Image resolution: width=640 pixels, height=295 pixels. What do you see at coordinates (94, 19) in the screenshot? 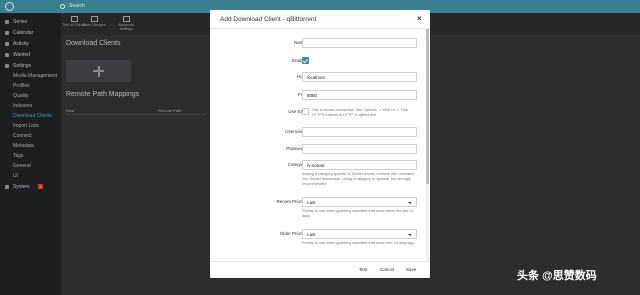
I see `save-icon` at bounding box center [94, 19].